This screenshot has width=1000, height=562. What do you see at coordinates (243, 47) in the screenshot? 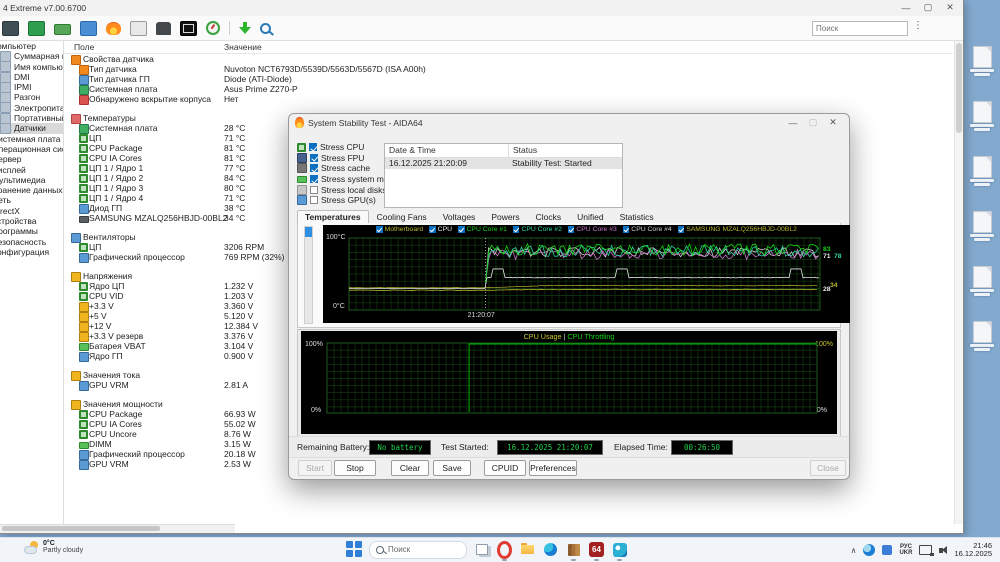
I see `column-value: Значение` at bounding box center [243, 47].